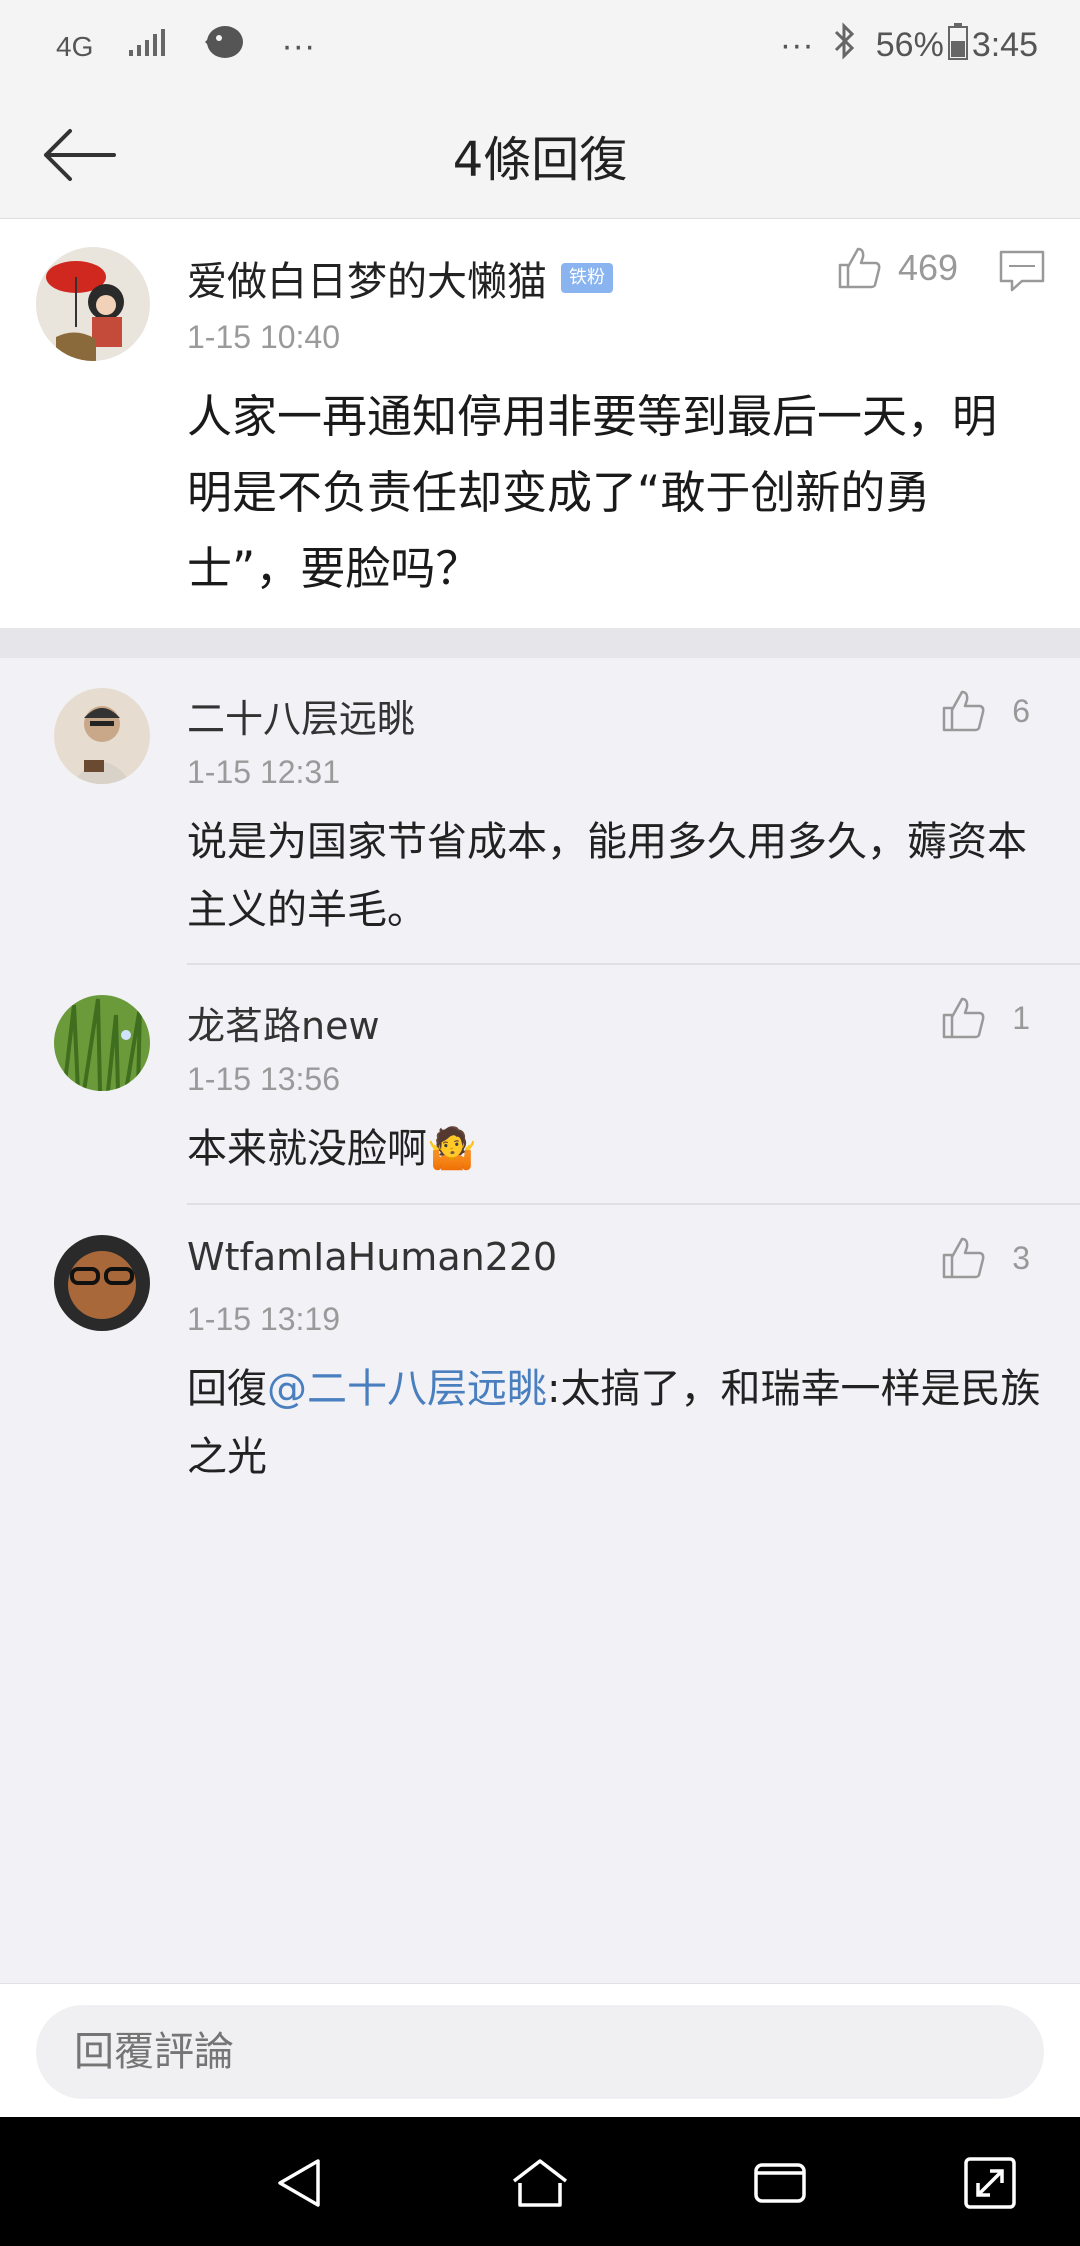 This screenshot has width=1080, height=2246. Describe the element at coordinates (1004, 45) in the screenshot. I see `clock: 3:45` at that location.